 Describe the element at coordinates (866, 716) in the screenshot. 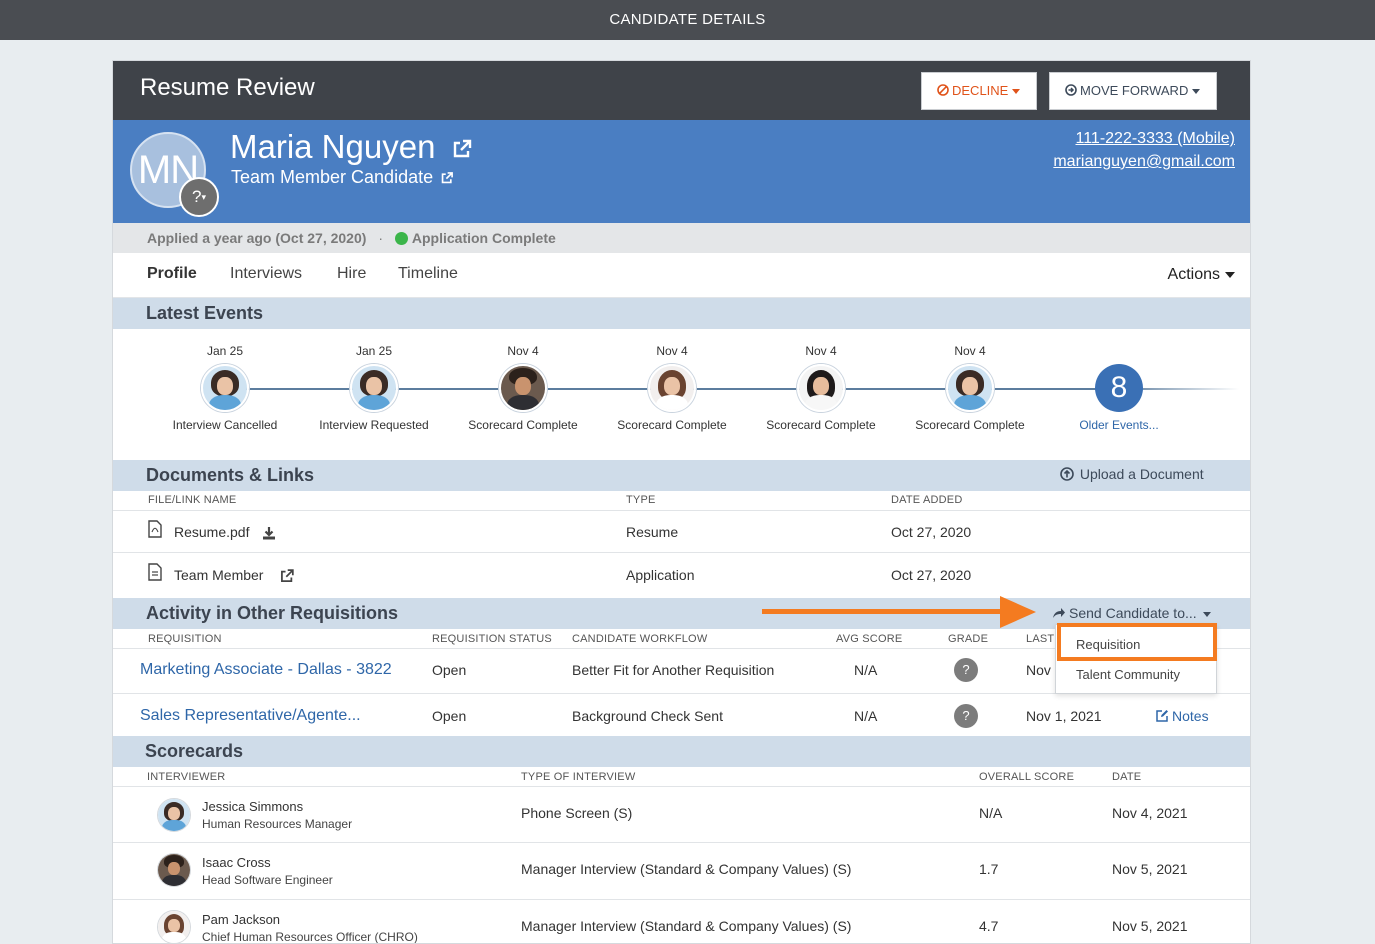

I see `avg-score: N/A` at that location.